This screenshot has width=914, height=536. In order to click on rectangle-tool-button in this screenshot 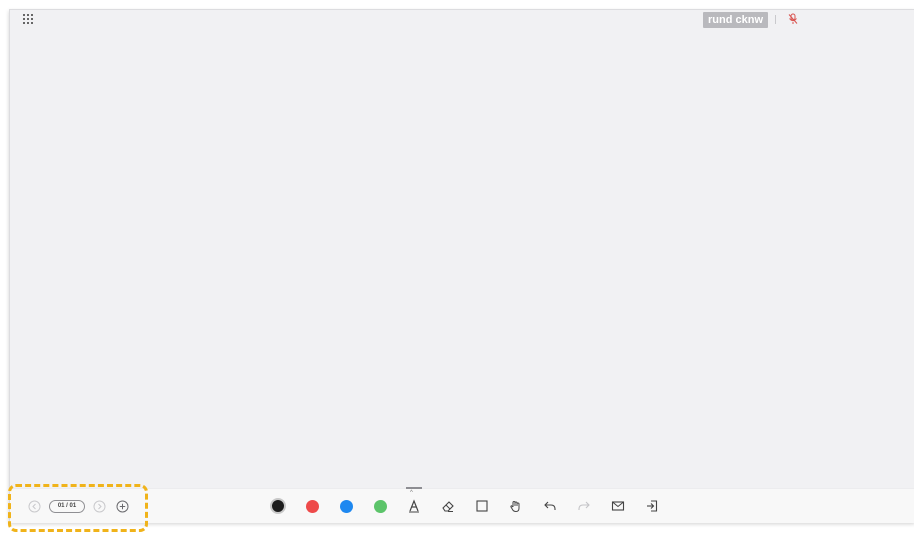, I will do `click(482, 506)`.